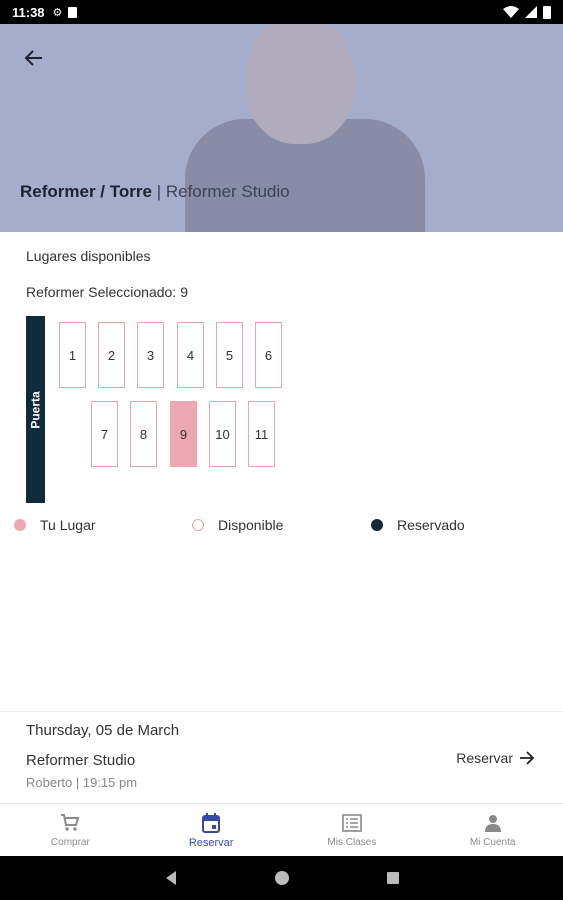 This screenshot has height=900, width=563. What do you see at coordinates (511, 12) in the screenshot?
I see `wifi-icon` at bounding box center [511, 12].